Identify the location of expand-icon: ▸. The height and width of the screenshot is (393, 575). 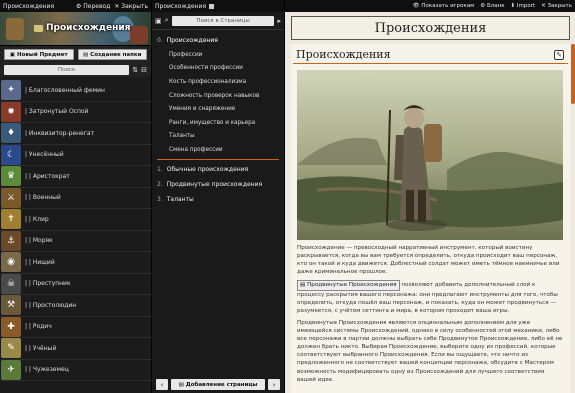
(279, 21).